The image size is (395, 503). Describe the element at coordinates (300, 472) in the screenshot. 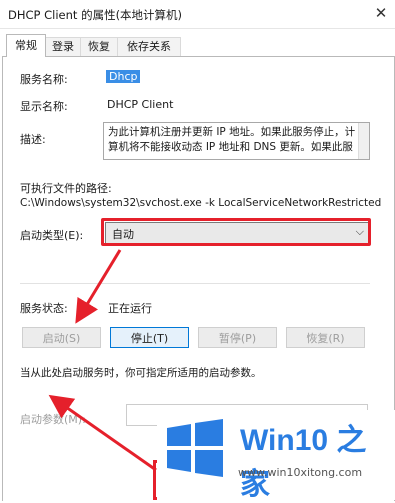

I see `watermark-url: www.win10xitong.com` at that location.